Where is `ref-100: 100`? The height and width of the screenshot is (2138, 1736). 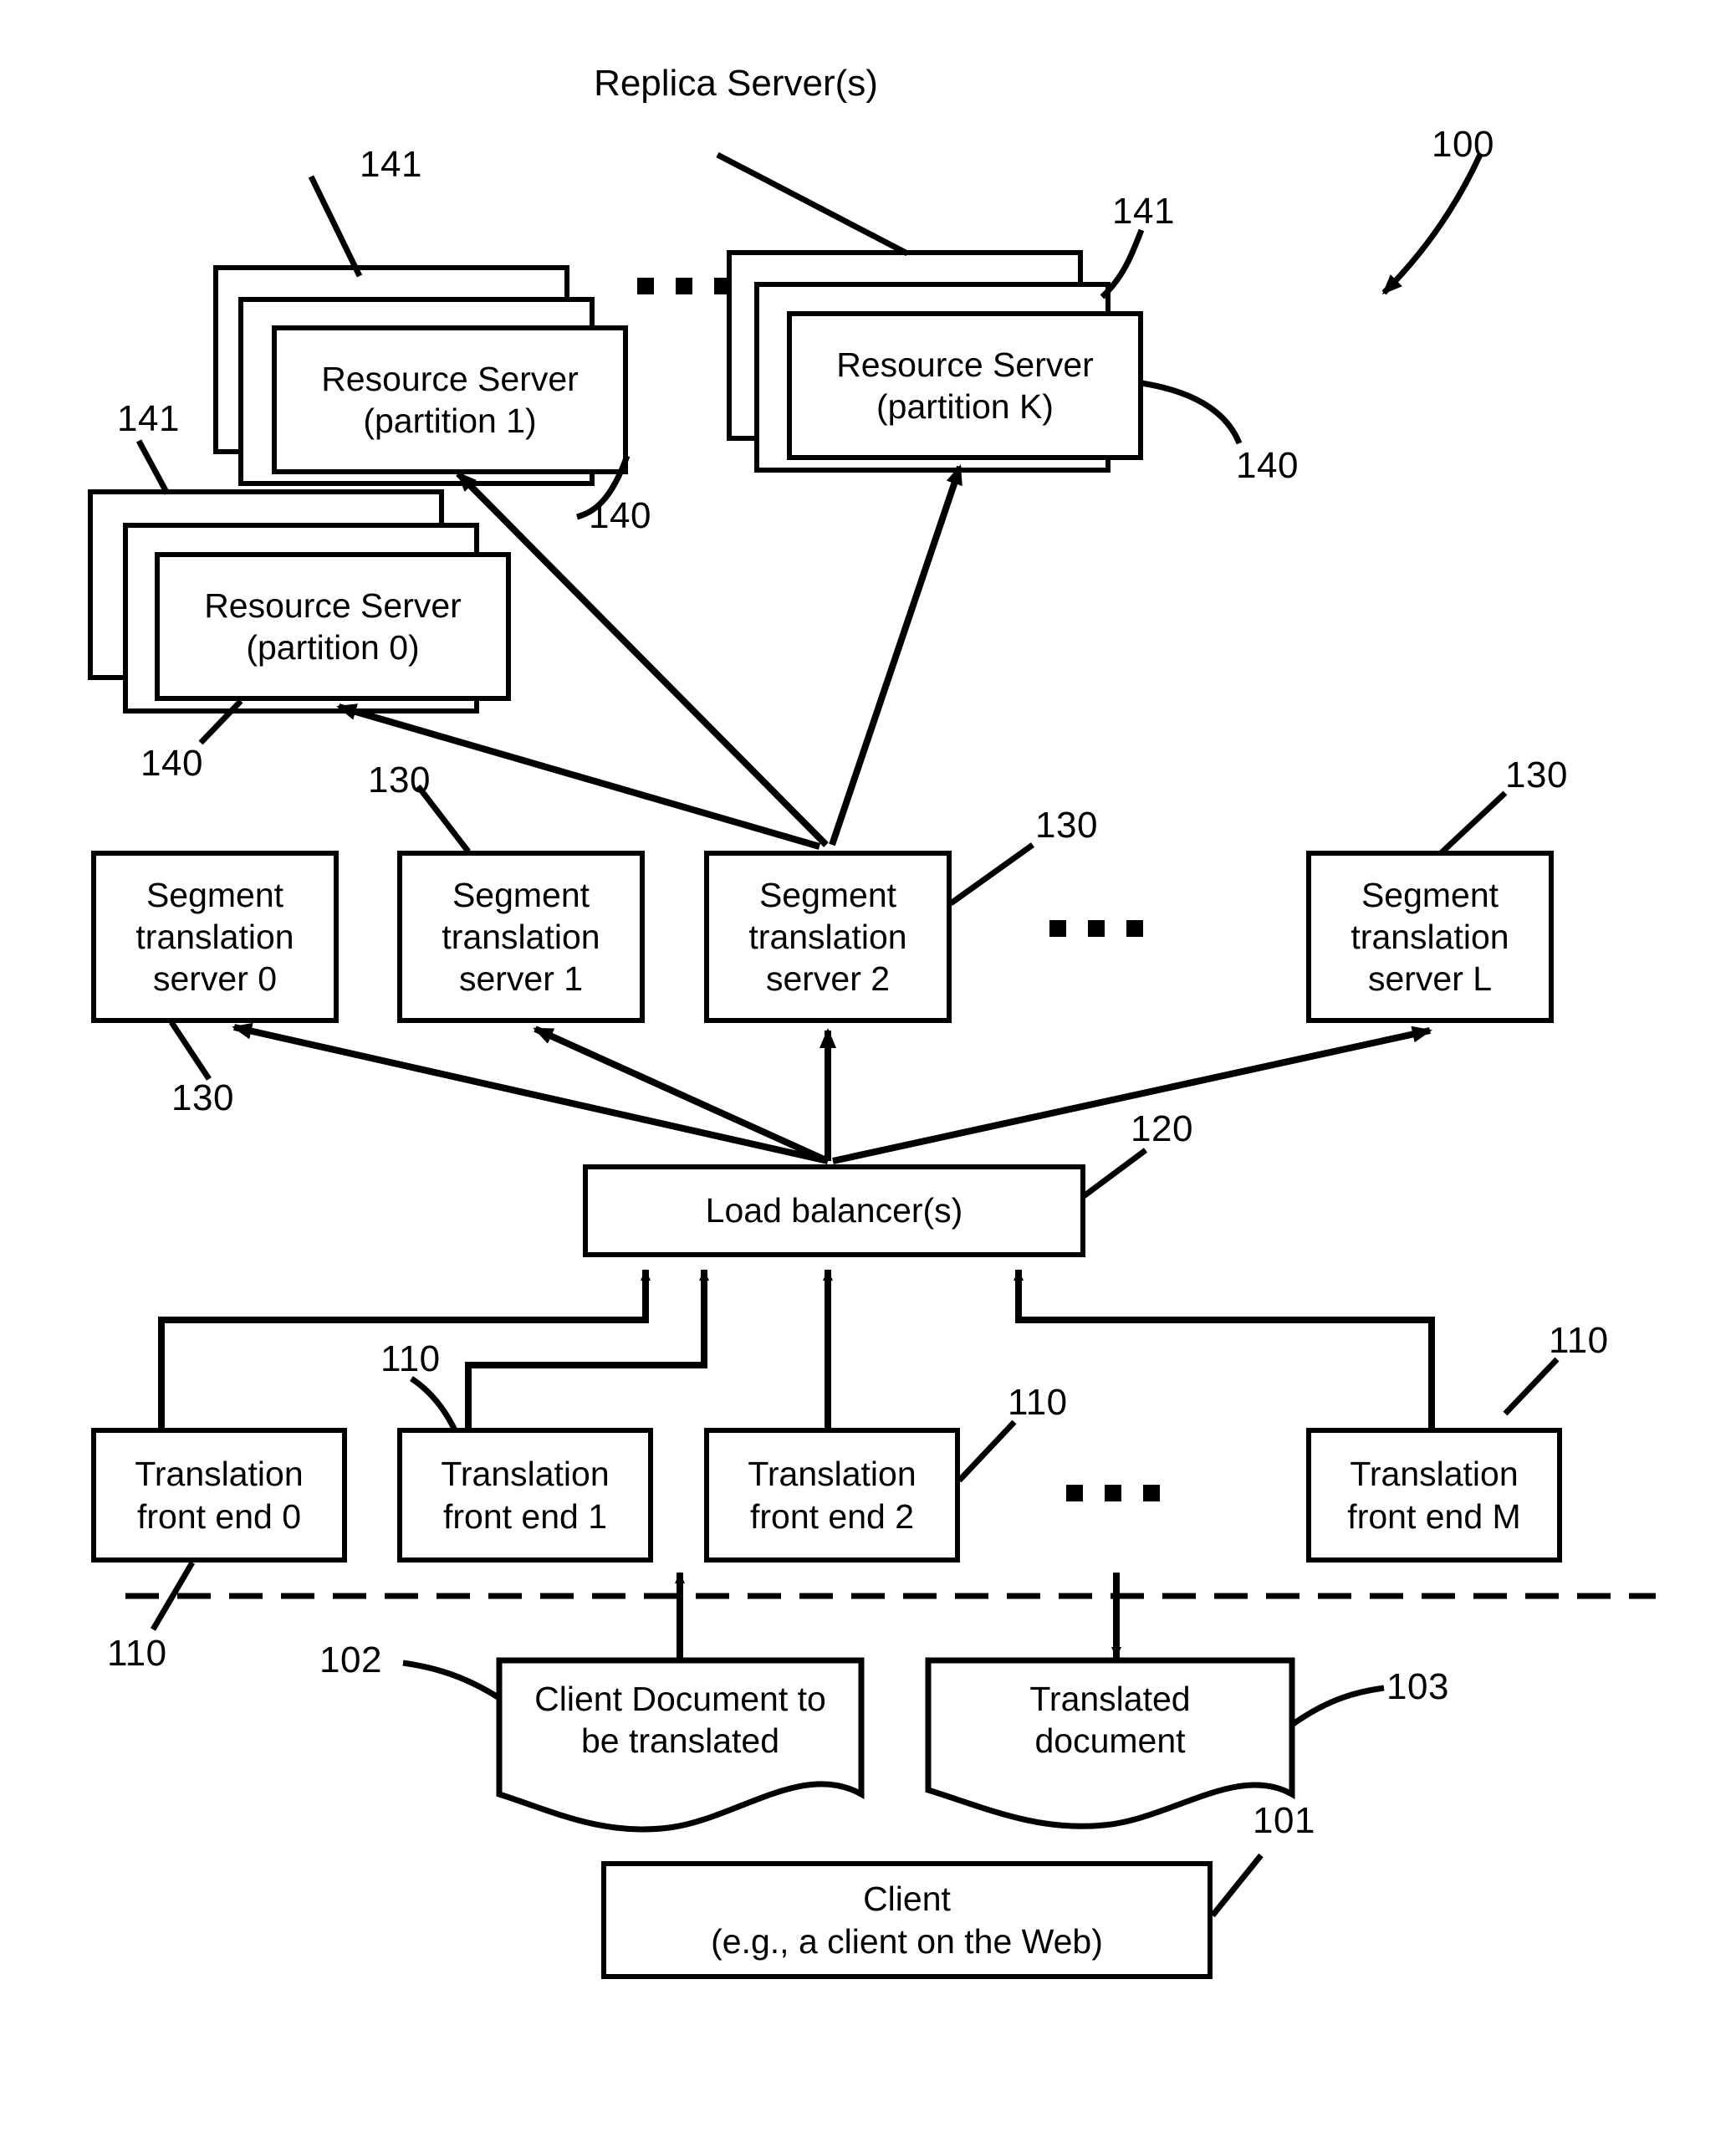
ref-100: 100 is located at coordinates (1463, 144).